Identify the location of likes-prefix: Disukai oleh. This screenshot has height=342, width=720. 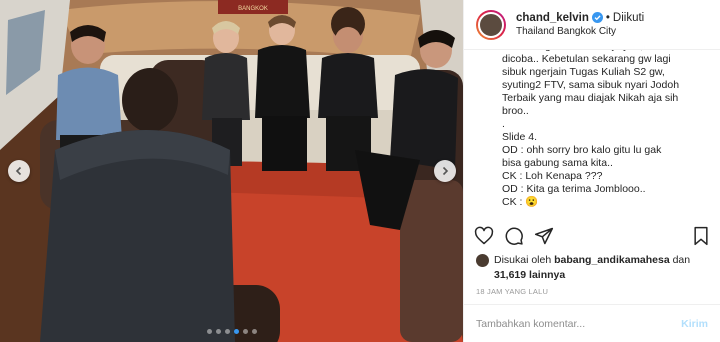
(523, 260).